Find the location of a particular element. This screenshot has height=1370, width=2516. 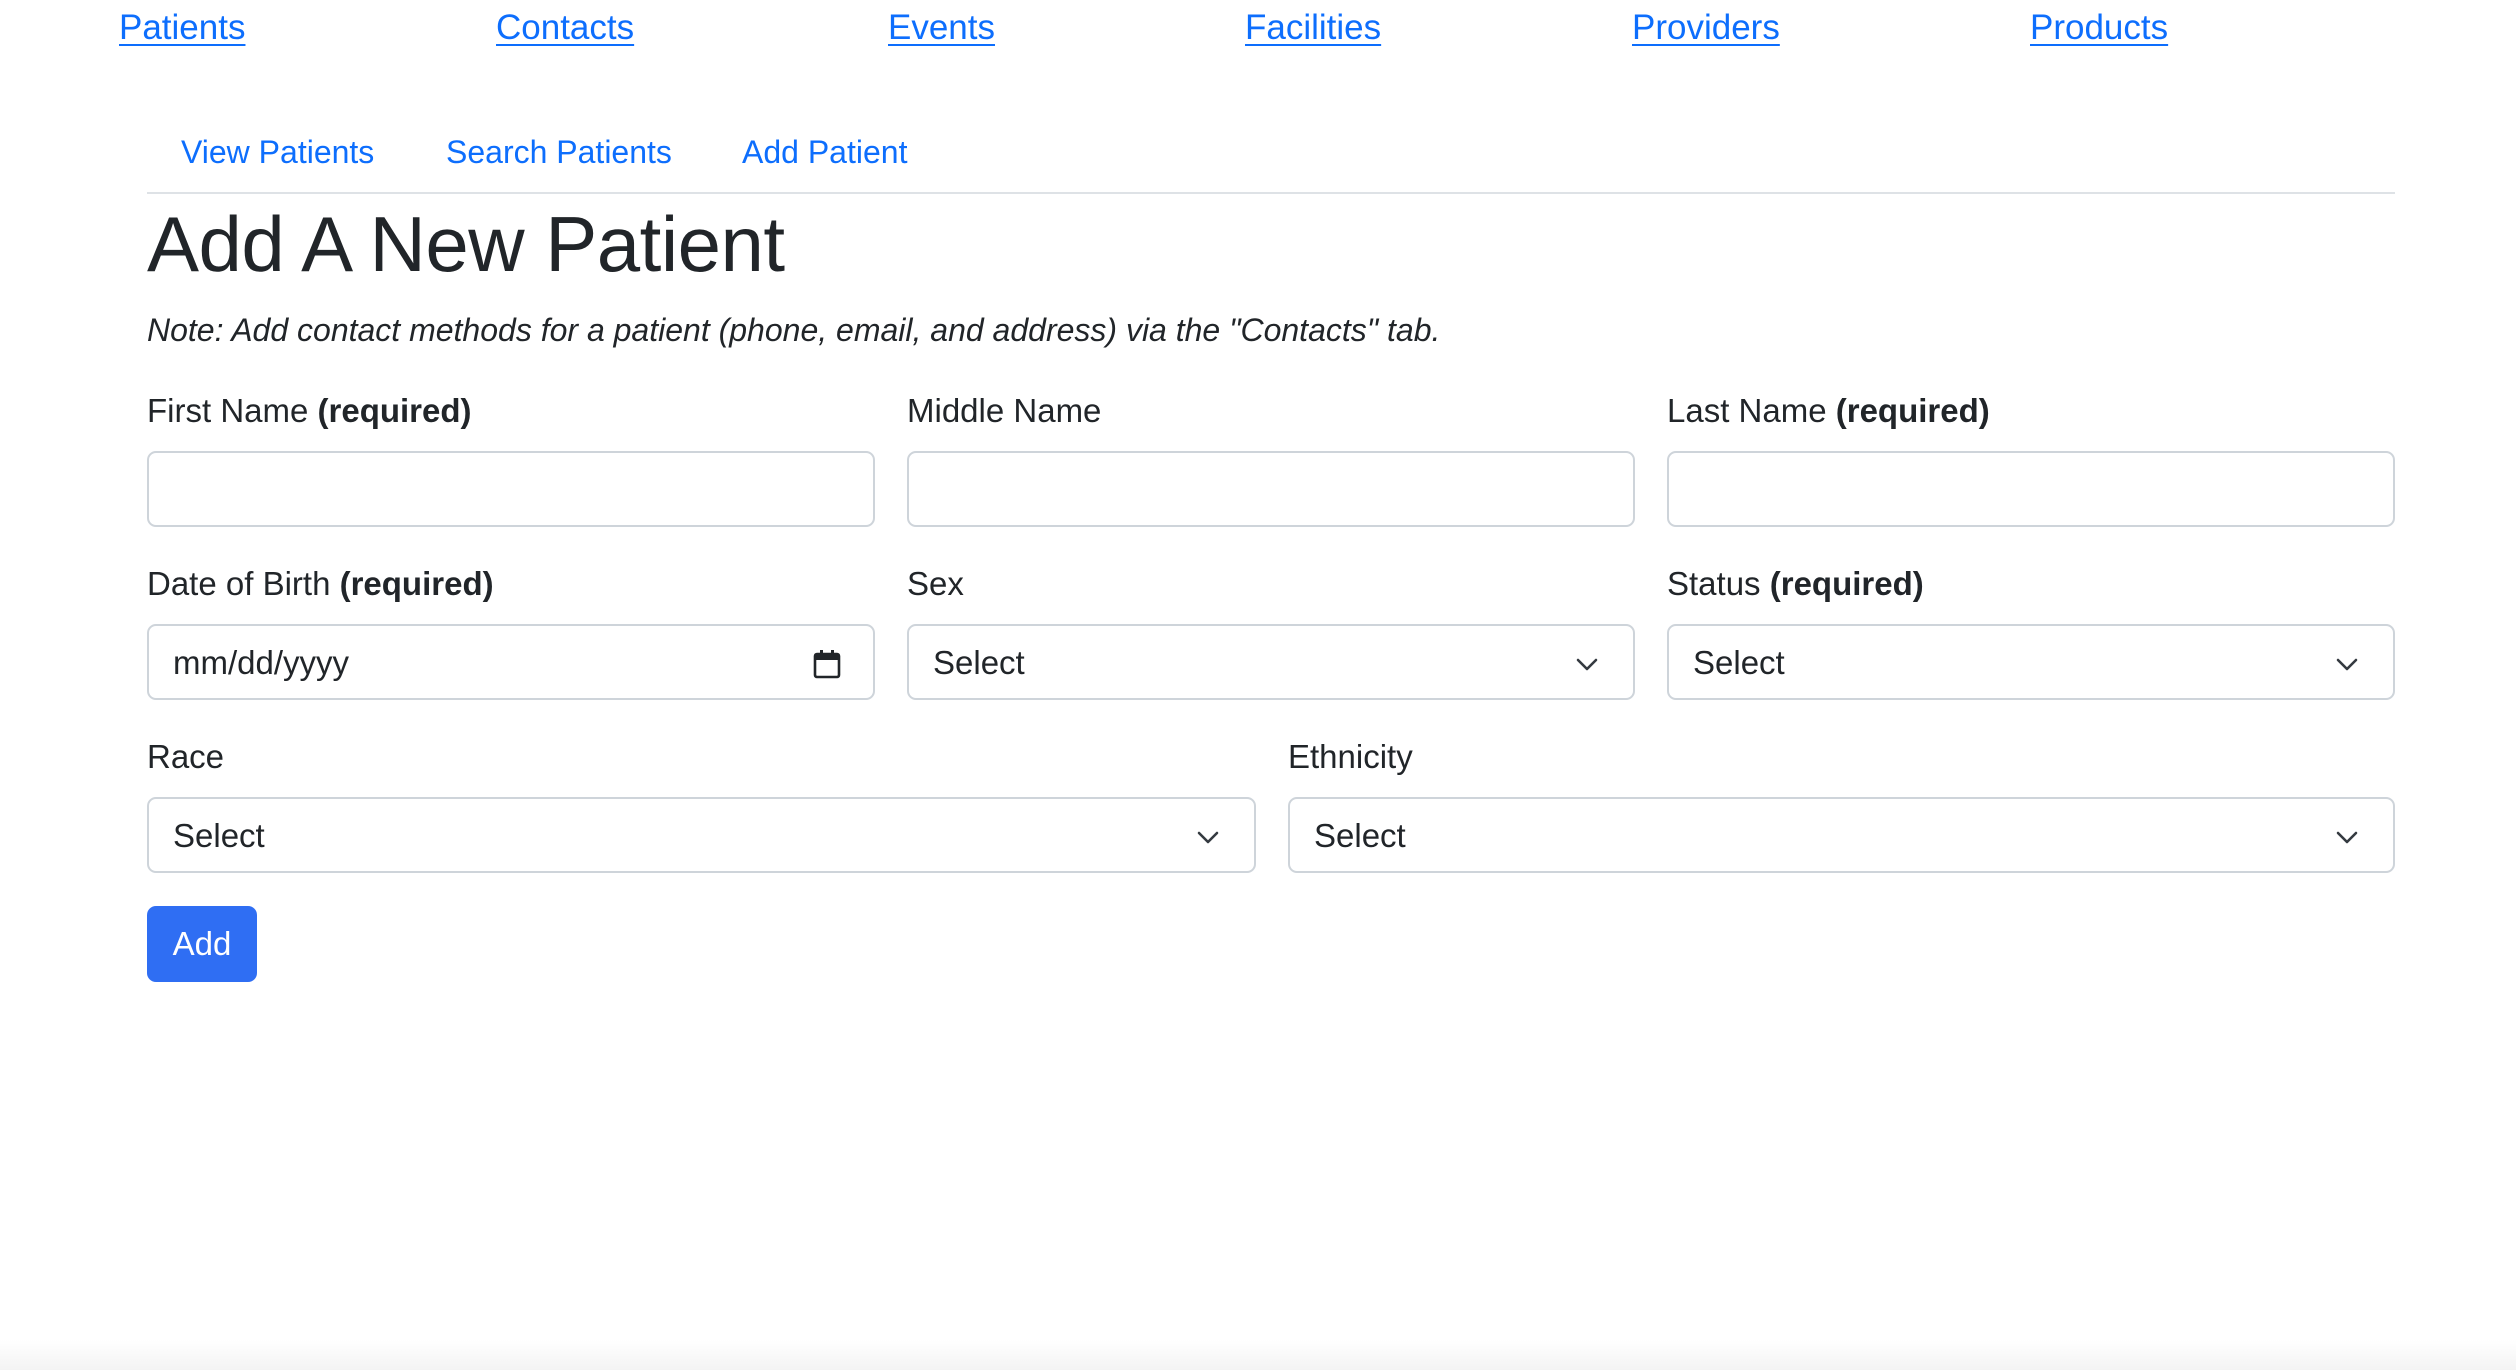

status-selected-value: Select is located at coordinates (1739, 662).